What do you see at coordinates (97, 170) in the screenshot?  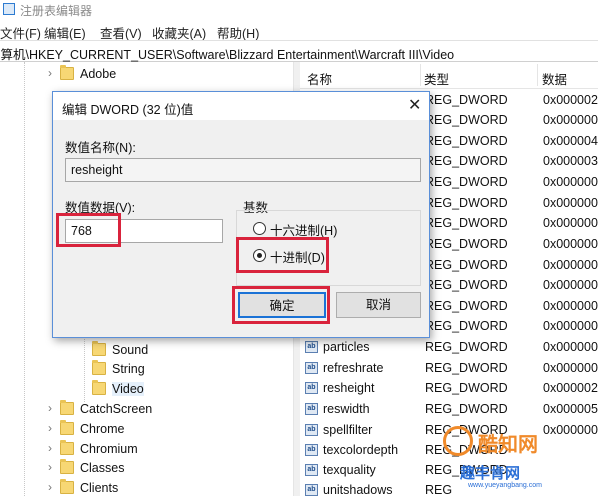 I see `value-name-text: resheight` at bounding box center [97, 170].